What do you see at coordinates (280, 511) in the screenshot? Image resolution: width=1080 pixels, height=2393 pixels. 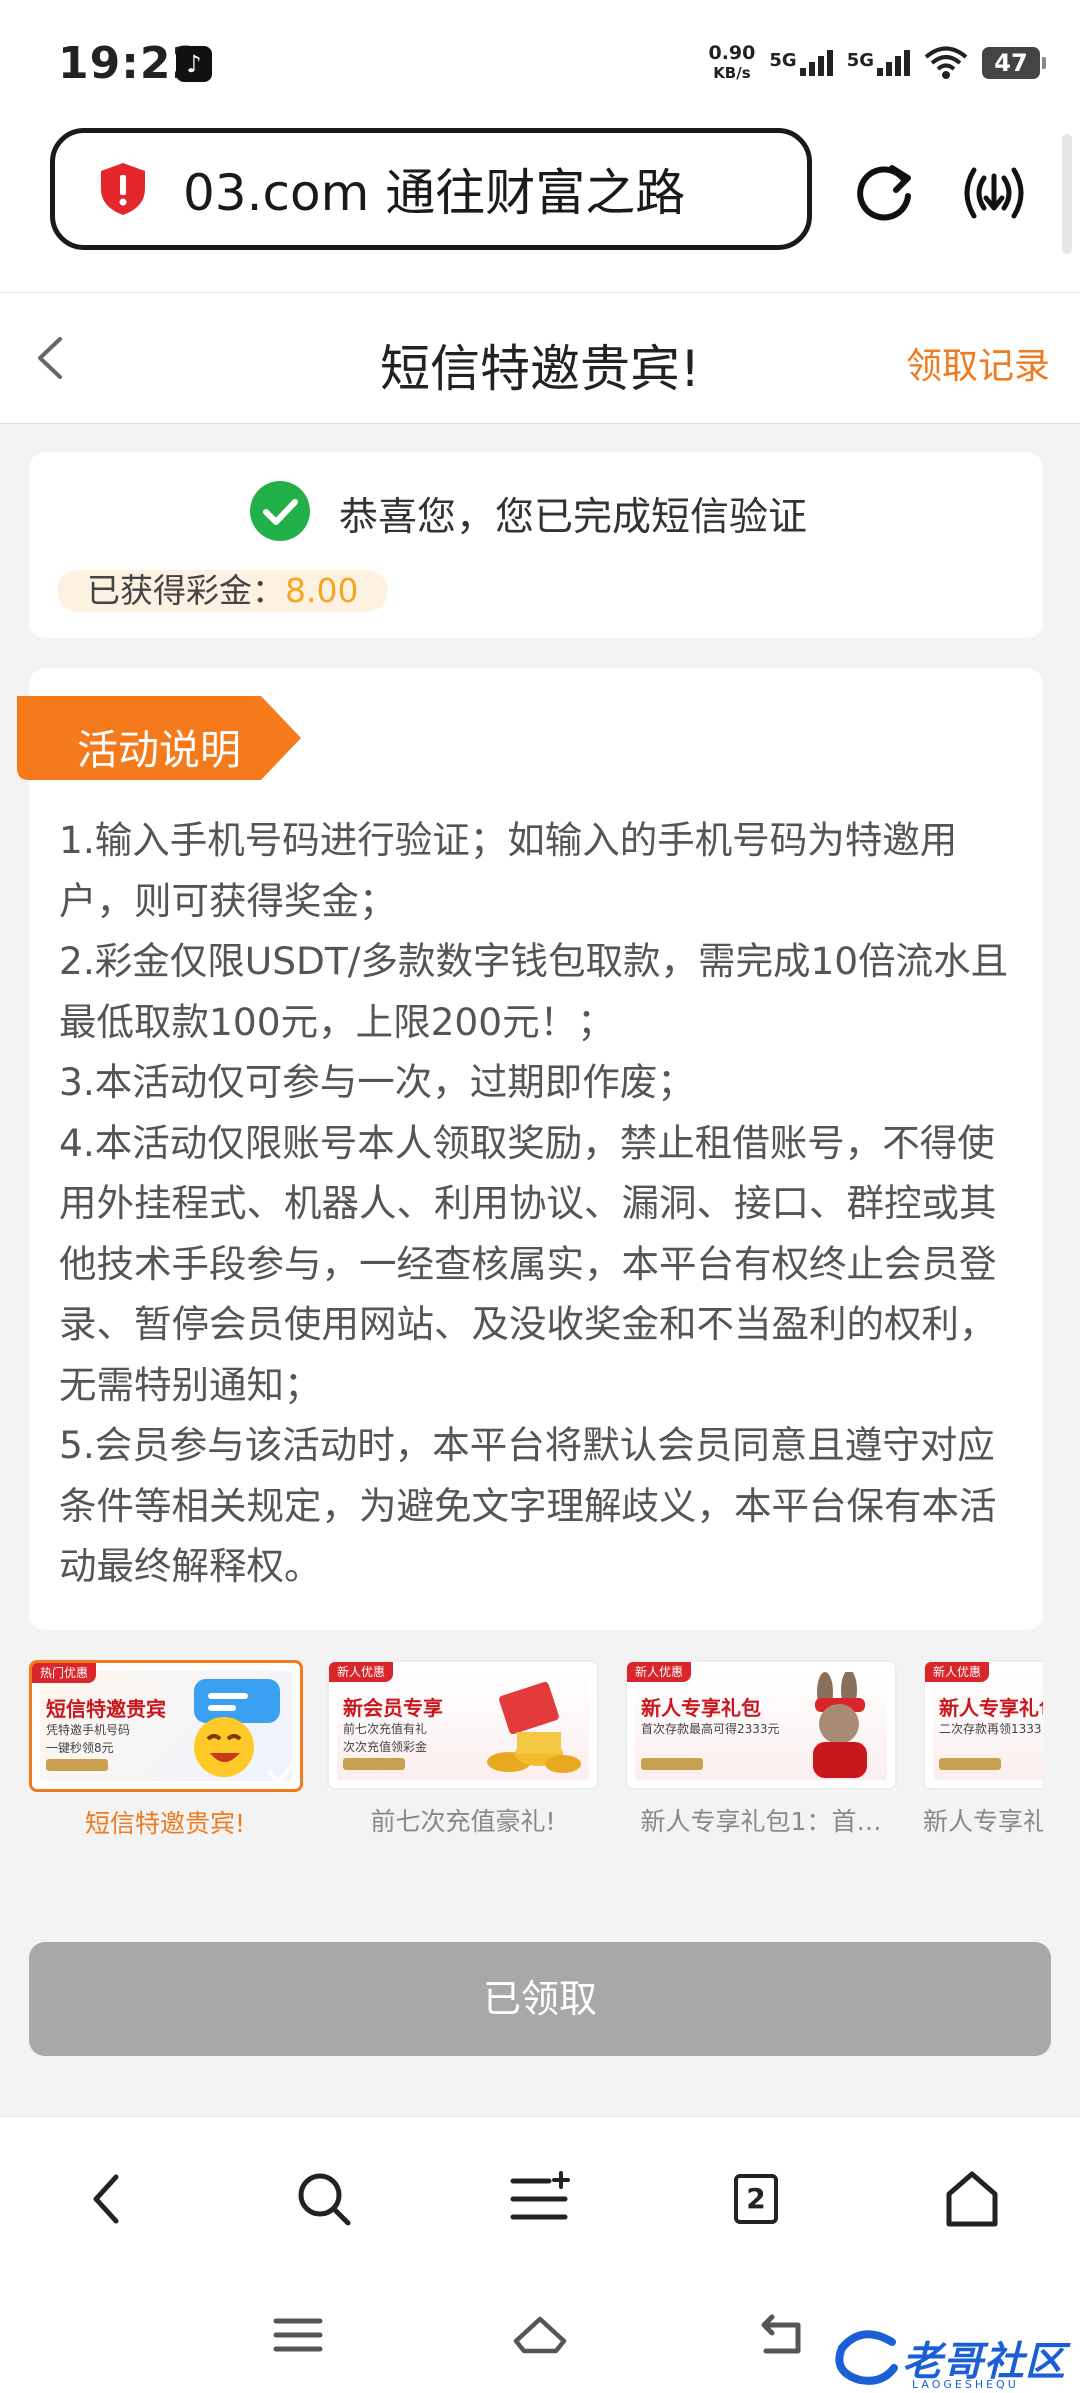 I see `green-check-icon` at bounding box center [280, 511].